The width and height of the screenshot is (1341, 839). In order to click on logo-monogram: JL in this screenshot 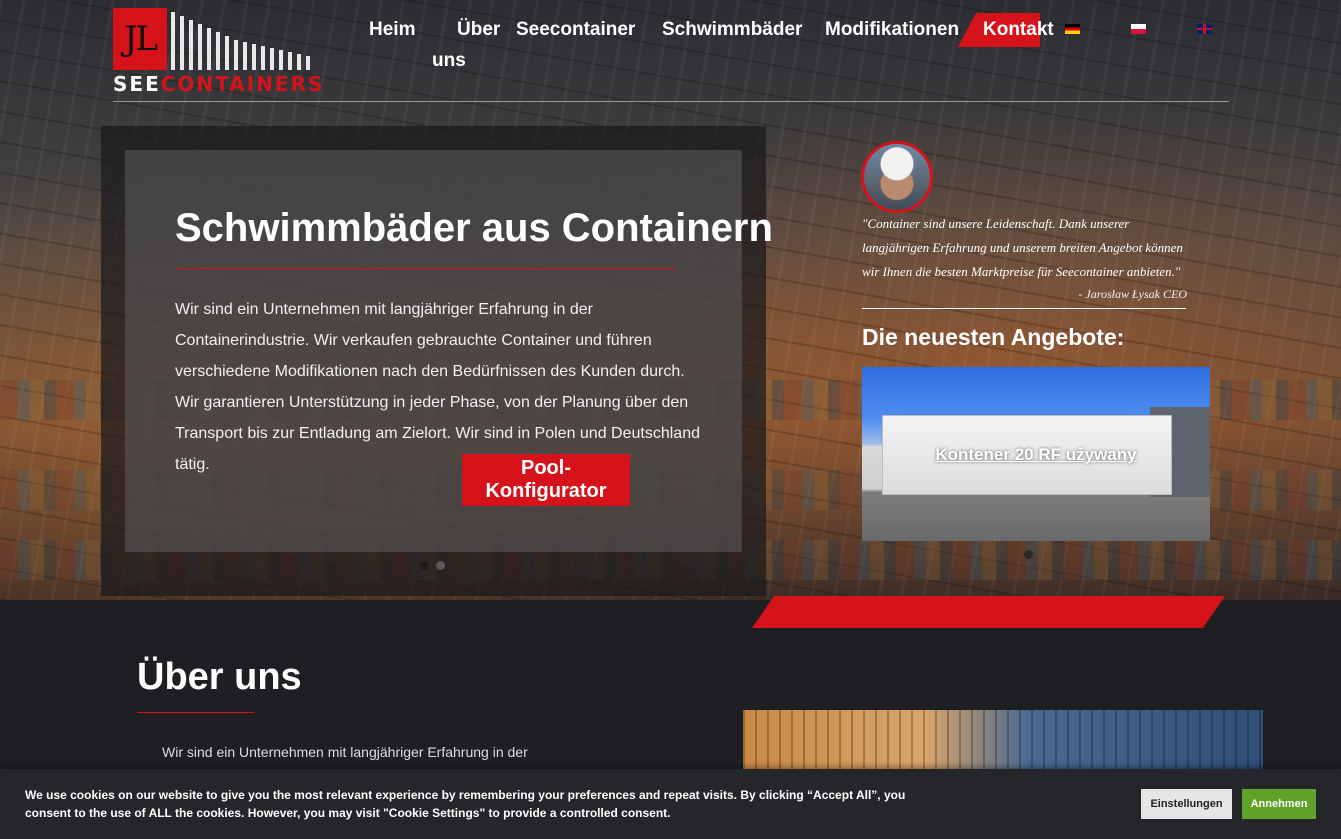, I will do `click(140, 39)`.